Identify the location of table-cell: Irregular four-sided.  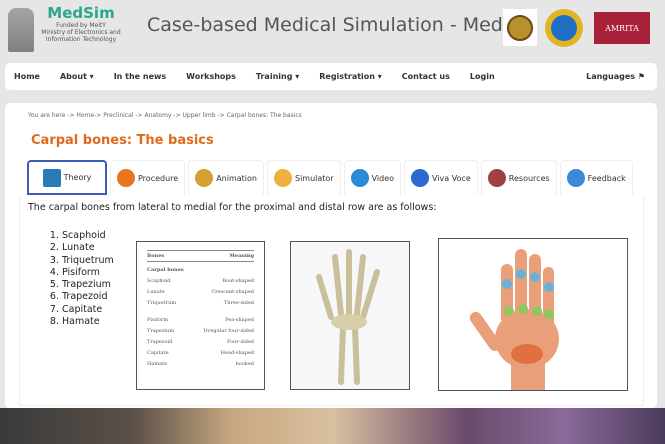
(228, 331).